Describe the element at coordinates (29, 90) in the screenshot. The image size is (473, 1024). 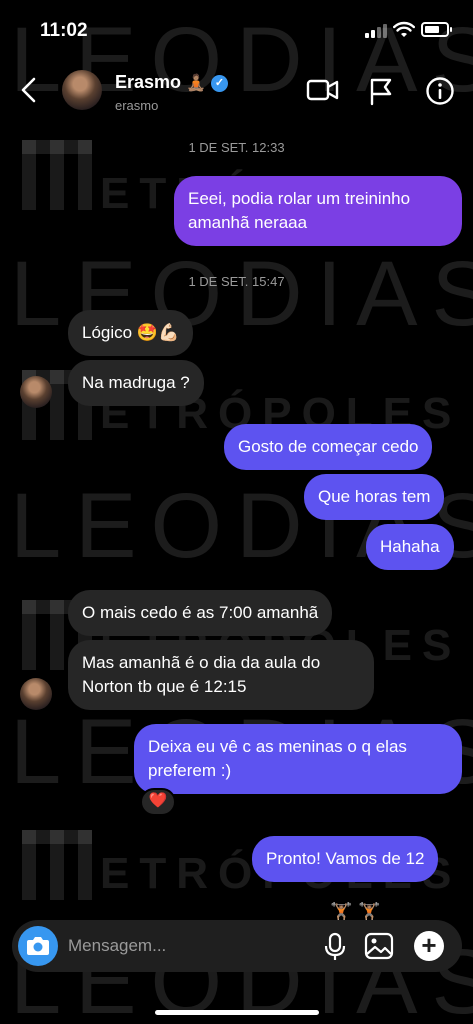
I see `back-icon` at that location.